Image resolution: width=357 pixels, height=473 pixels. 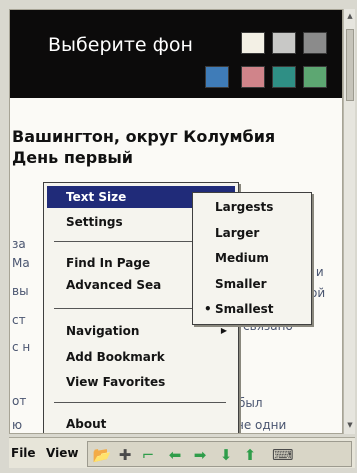 What do you see at coordinates (23, 453) in the screenshot?
I see `file-menu: File` at bounding box center [23, 453].